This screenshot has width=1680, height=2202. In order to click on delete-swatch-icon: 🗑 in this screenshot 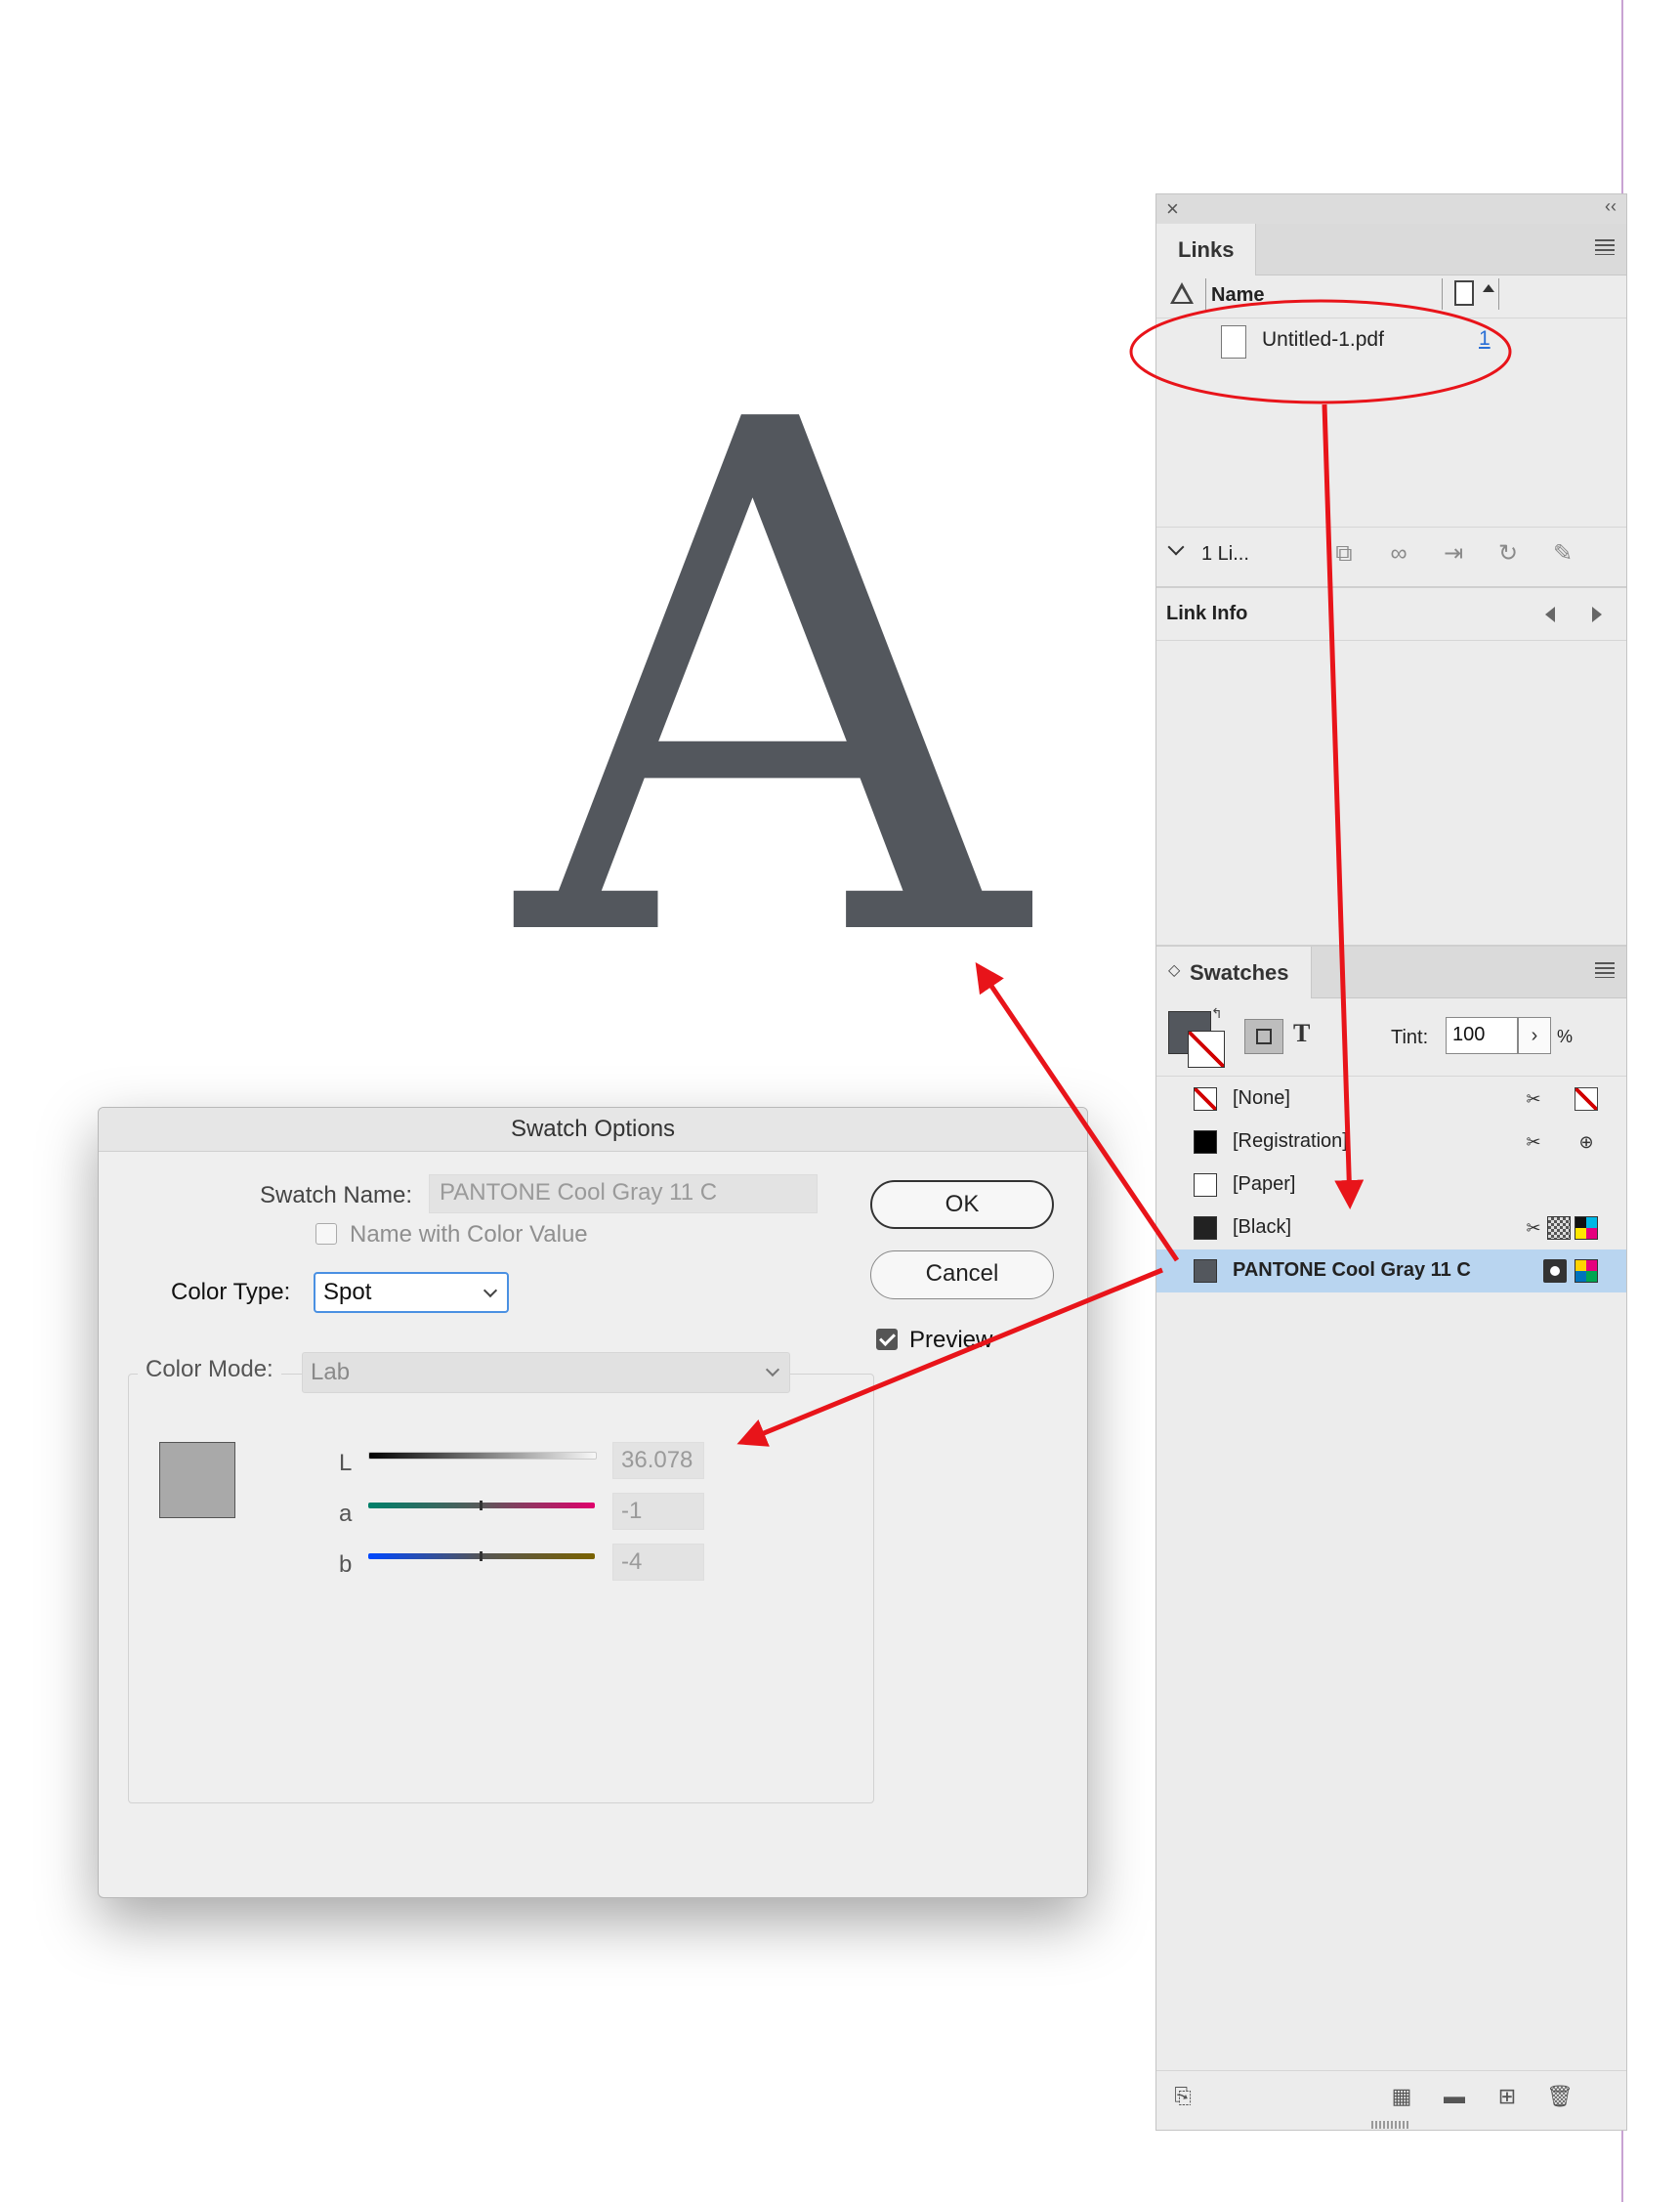, I will do `click(1560, 2096)`.